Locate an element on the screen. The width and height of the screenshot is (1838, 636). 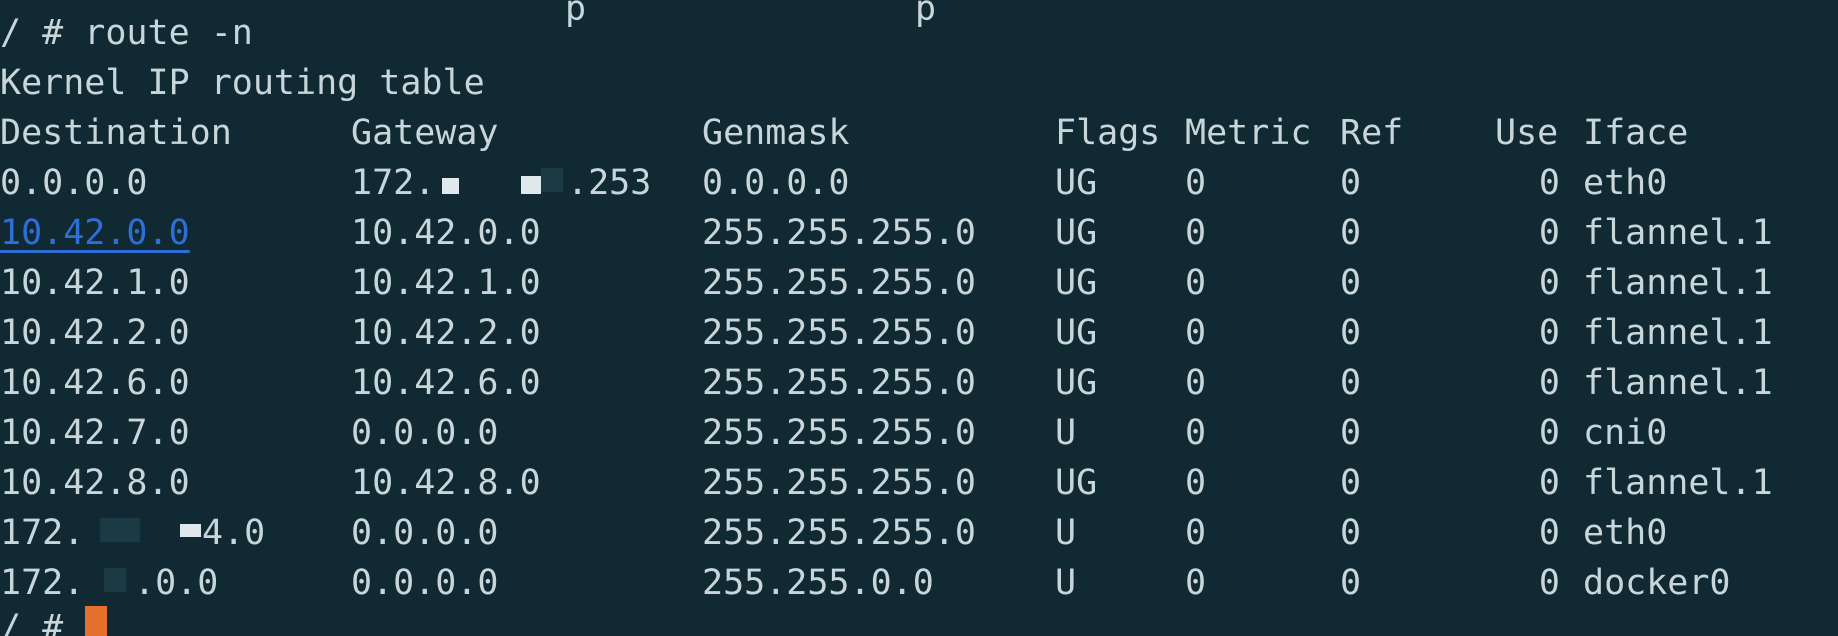
route-destination-suffix: 4.0 is located at coordinates (234, 533).